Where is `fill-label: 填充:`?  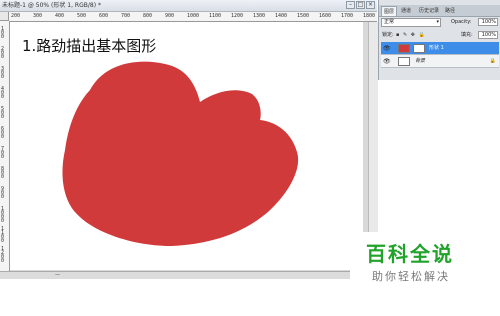 fill-label: 填充: is located at coordinates (467, 35).